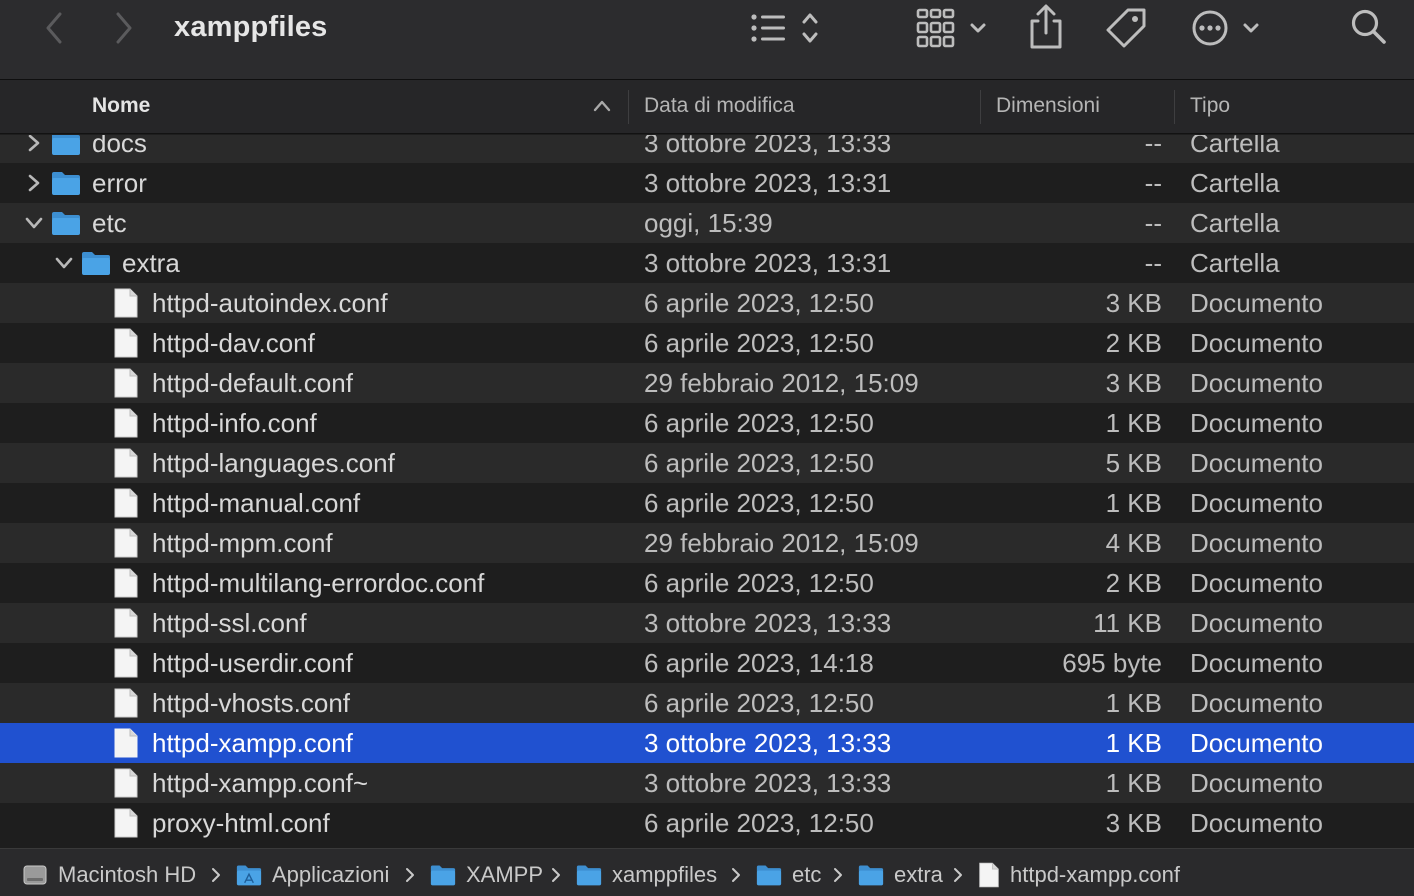 This screenshot has width=1414, height=896. Describe the element at coordinates (1133, 503) in the screenshot. I see `file-size: 1 KB` at that location.